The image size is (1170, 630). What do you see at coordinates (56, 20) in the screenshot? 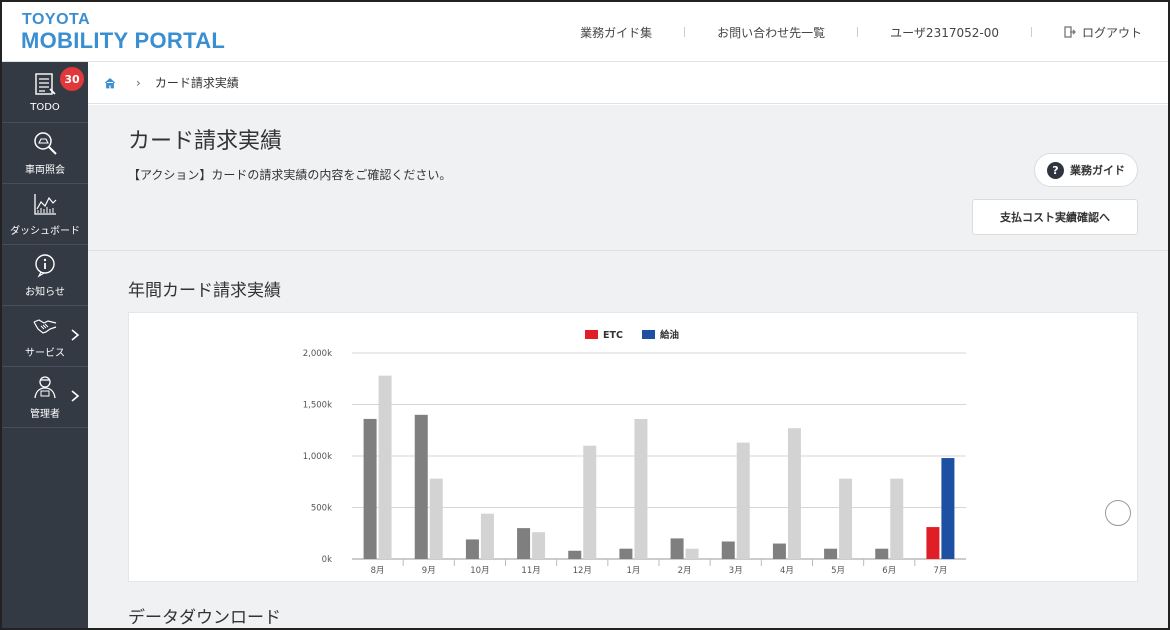
I see `logo-line1: TOYOTA` at bounding box center [56, 20].